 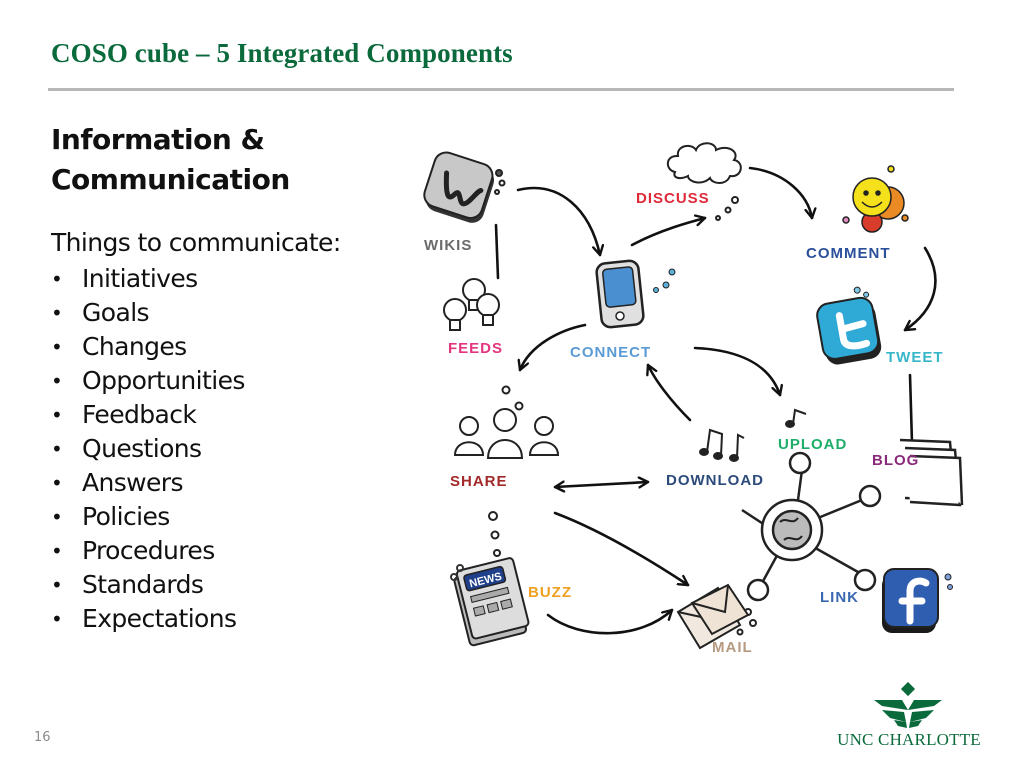 I want to click on upload-note-icon, so click(x=796, y=418).